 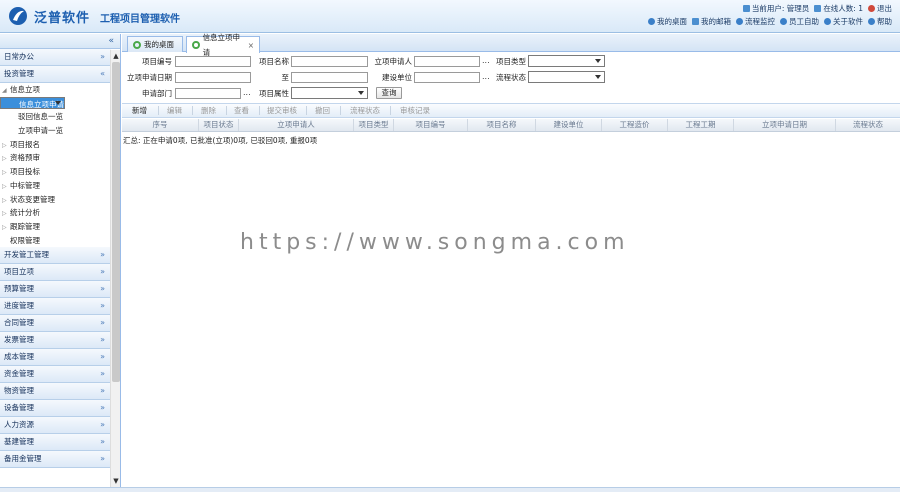 What do you see at coordinates (329, 77) in the screenshot?
I see `apply-date-to-input` at bounding box center [329, 77].